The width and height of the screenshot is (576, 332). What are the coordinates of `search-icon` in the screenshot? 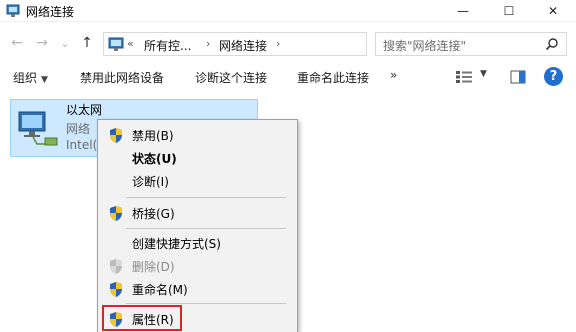 It's located at (552, 44).